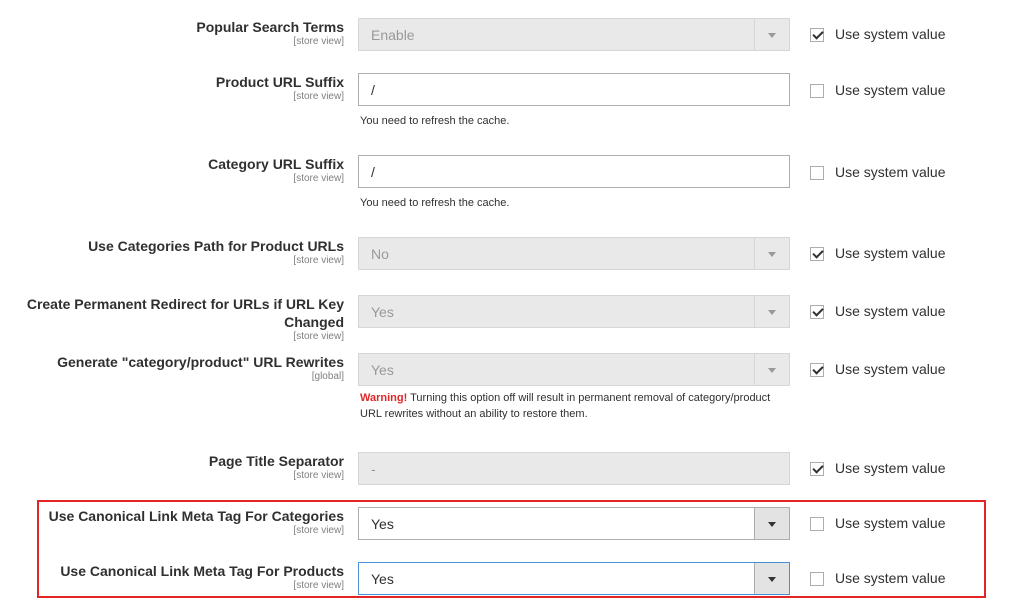 This screenshot has height=616, width=1024. Describe the element at coordinates (327, 376) in the screenshot. I see `field-scope: [global]` at that location.